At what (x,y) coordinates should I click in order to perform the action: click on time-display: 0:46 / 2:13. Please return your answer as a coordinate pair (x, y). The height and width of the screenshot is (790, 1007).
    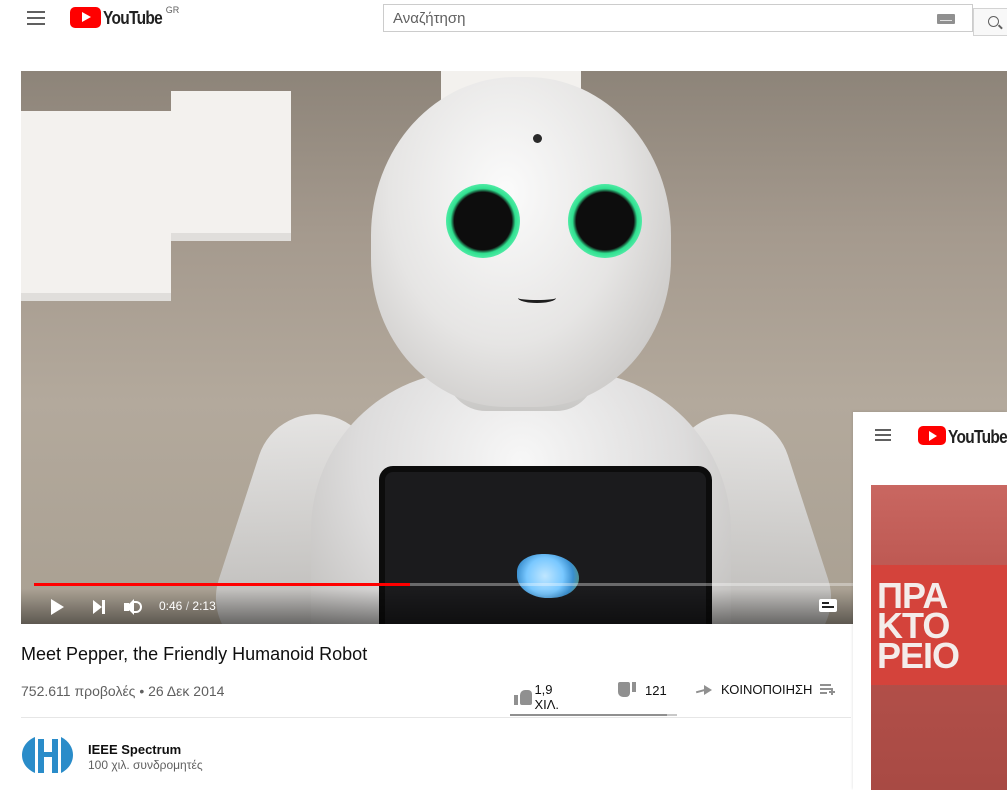
    Looking at the image, I should click on (187, 606).